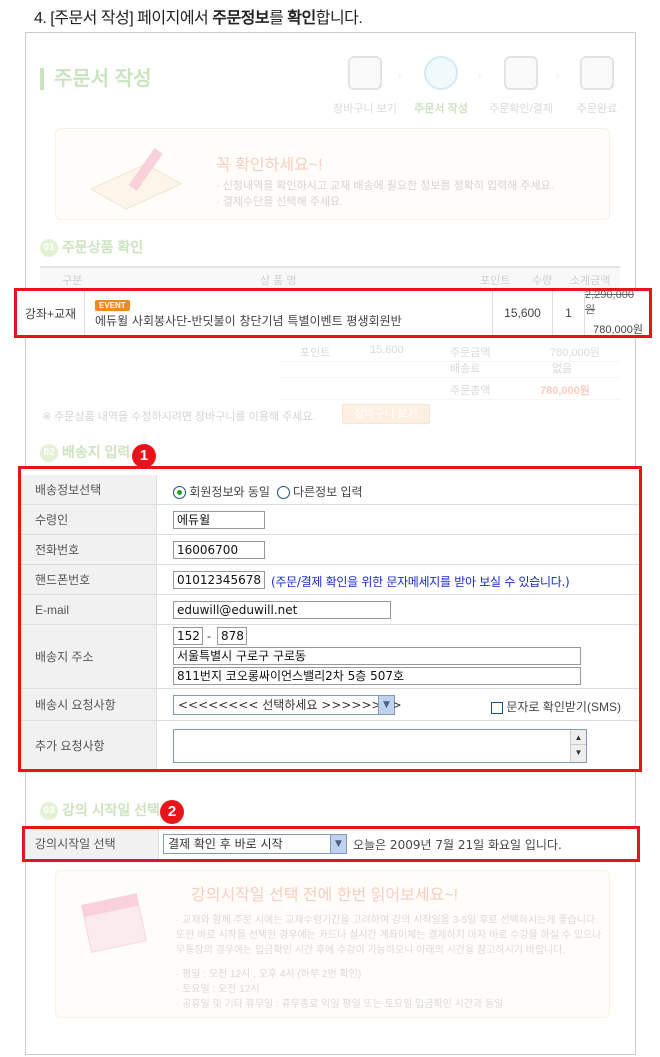  What do you see at coordinates (89, 704) in the screenshot?
I see `label-request: 배송시 요청사항` at bounding box center [89, 704].